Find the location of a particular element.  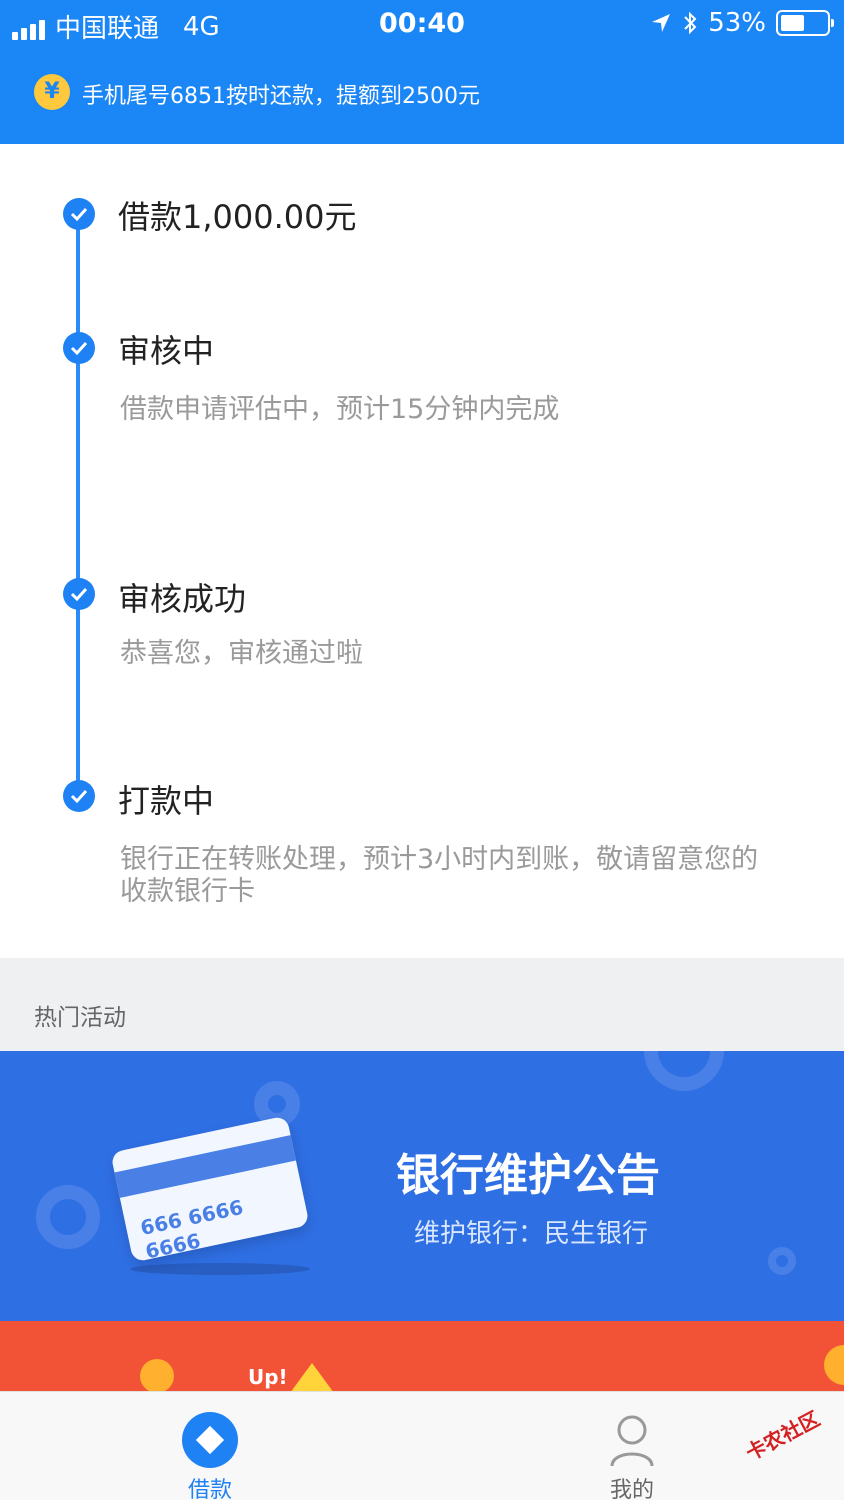

tab-loan: 借款 is located at coordinates (210, 1446).